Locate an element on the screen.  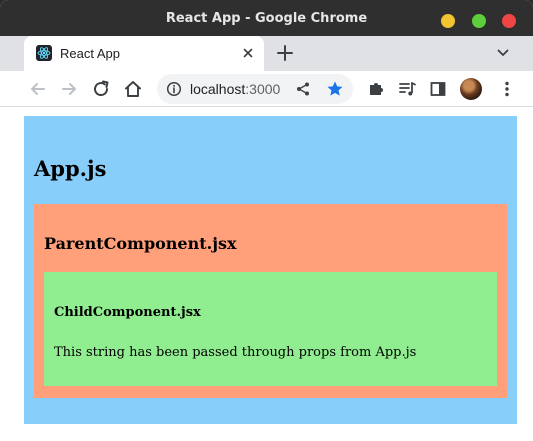
forward-arrow-icon is located at coordinates (69, 89).